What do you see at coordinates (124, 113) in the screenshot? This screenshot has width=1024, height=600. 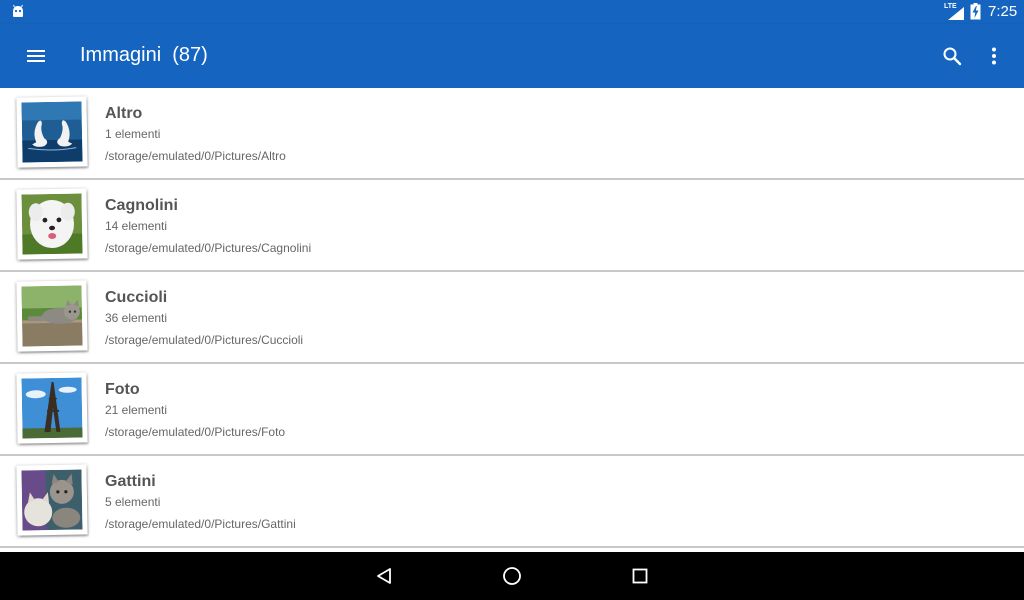 I see `album-title: Altro` at bounding box center [124, 113].